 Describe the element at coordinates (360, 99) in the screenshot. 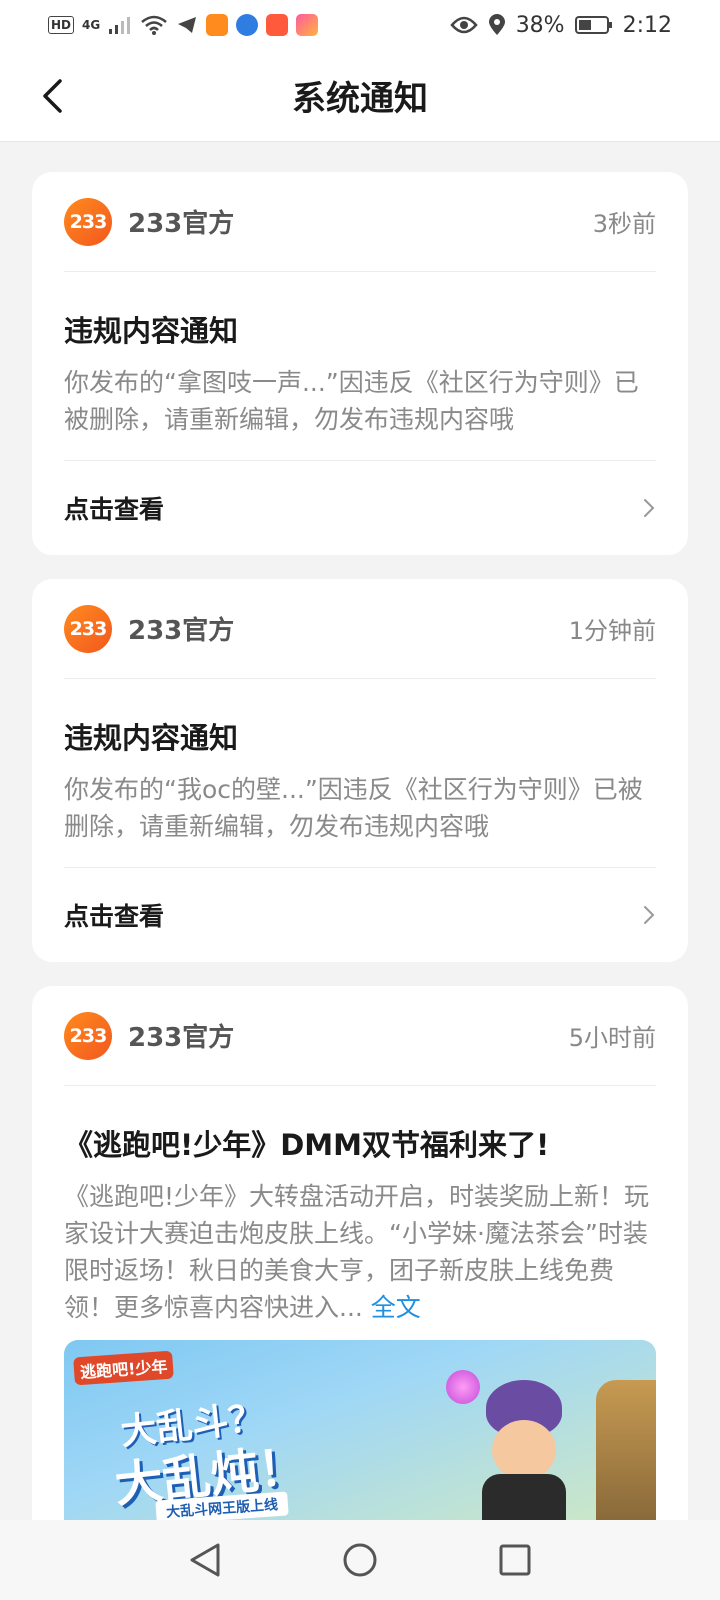

I see `page-title: 系统通知` at that location.